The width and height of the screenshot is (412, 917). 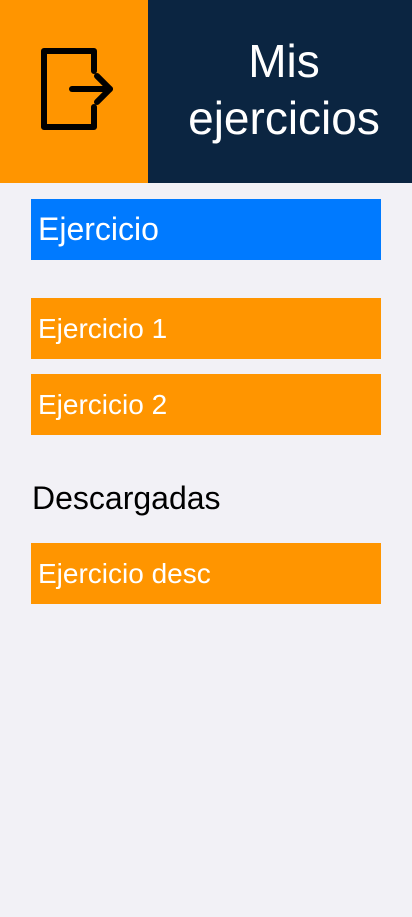 I want to click on logout-icon, so click(x=74, y=91).